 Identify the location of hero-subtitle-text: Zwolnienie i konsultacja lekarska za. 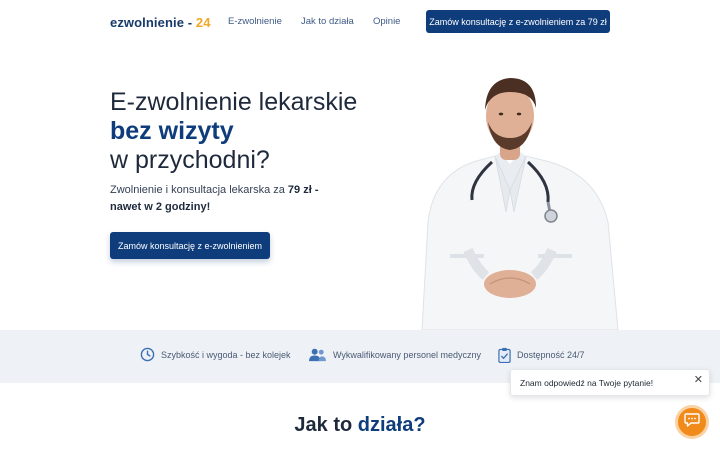
(199, 190).